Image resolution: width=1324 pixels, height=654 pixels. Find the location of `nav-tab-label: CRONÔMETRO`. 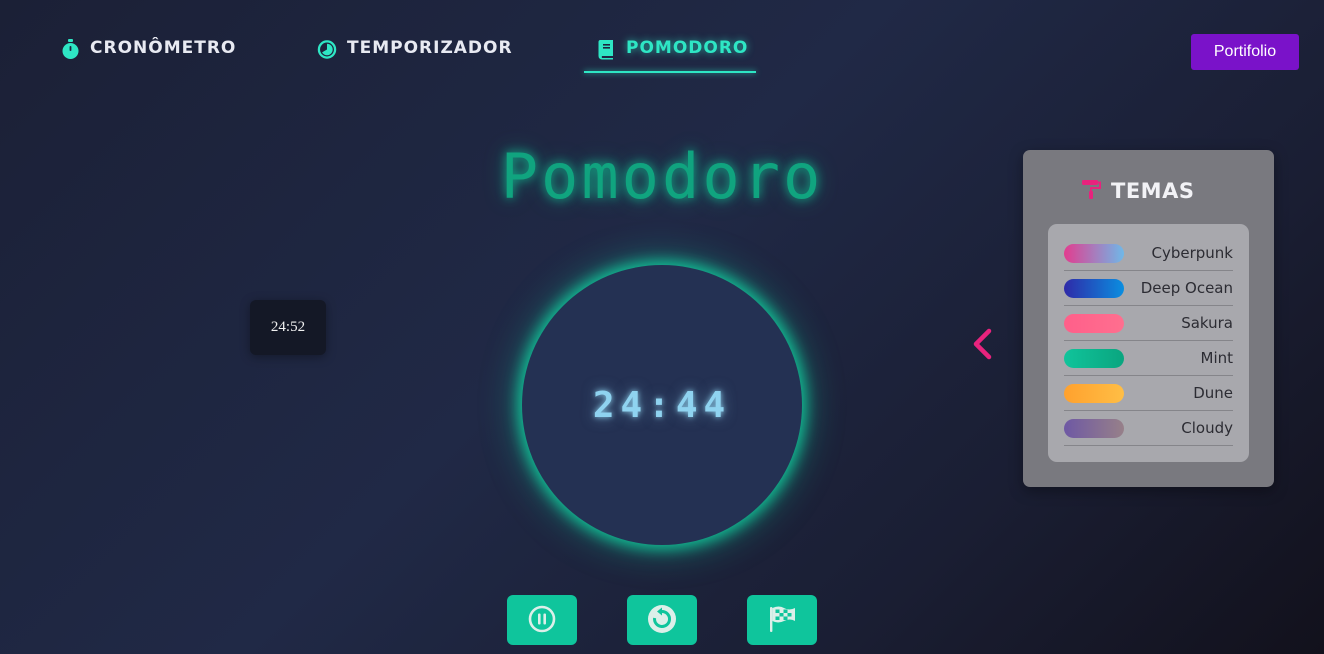

nav-tab-label: CRONÔMETRO is located at coordinates (163, 48).